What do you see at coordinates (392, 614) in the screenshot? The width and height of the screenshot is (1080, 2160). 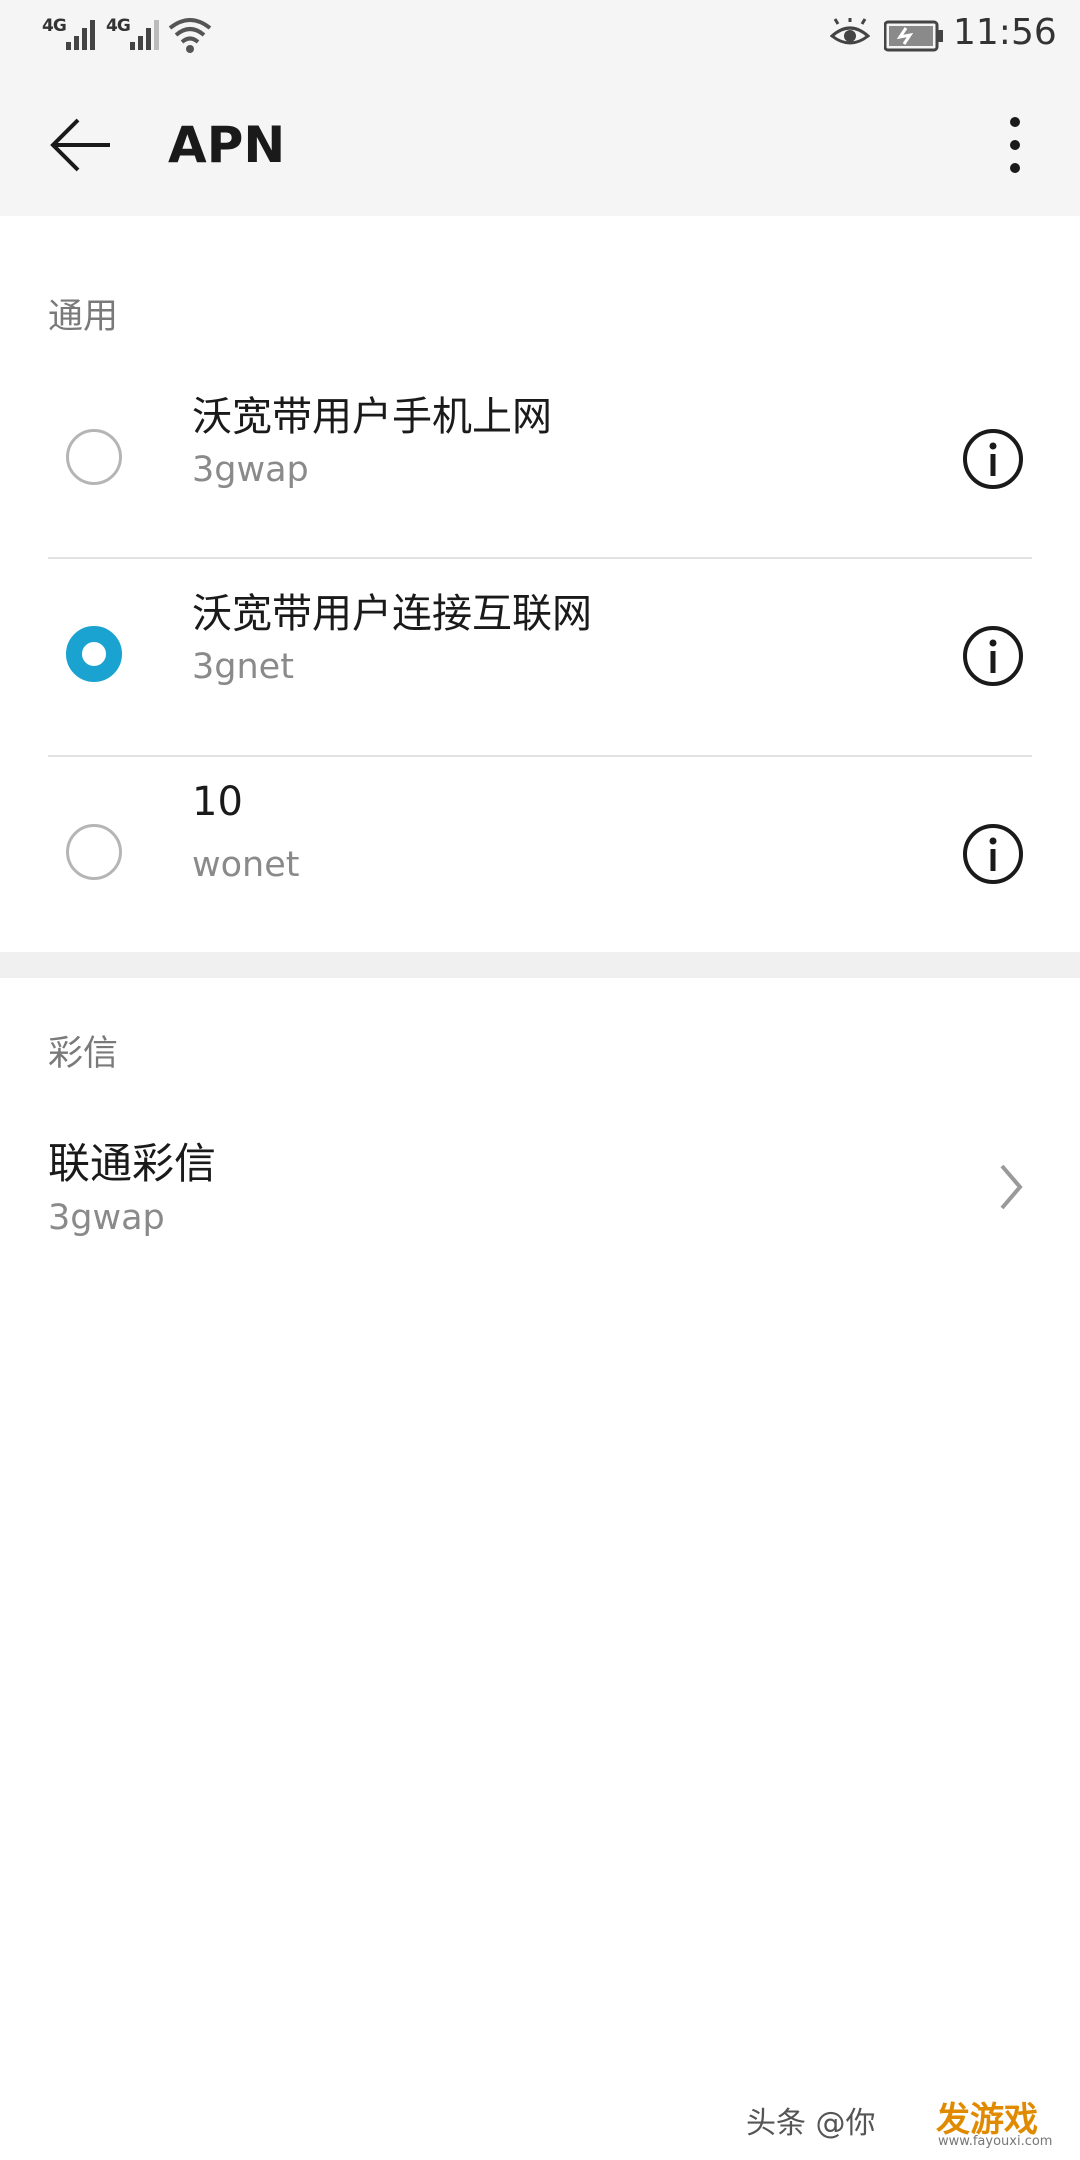 I see `apn-name: 沃宽带用户连接互联网` at bounding box center [392, 614].